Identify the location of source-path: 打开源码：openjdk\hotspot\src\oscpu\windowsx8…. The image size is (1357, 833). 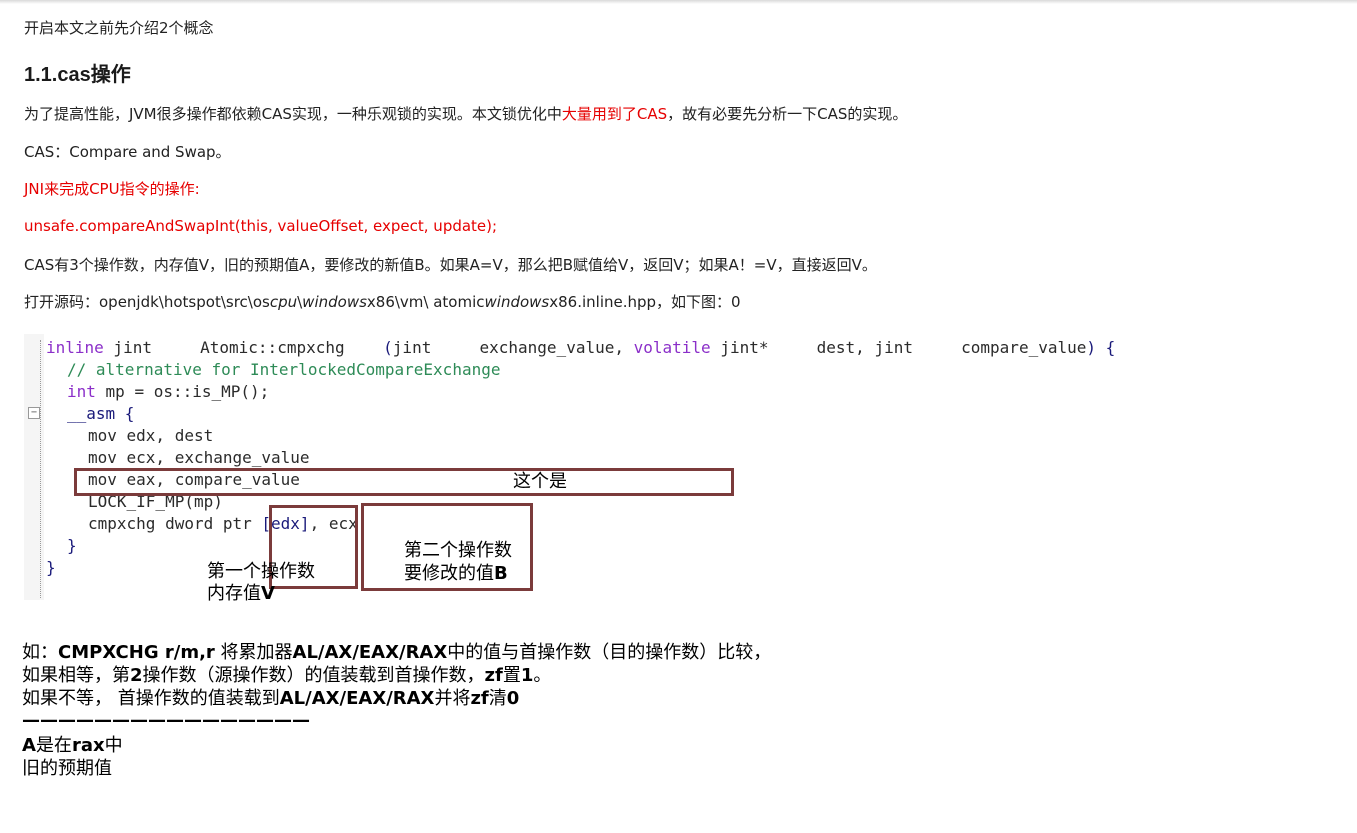
(382, 302).